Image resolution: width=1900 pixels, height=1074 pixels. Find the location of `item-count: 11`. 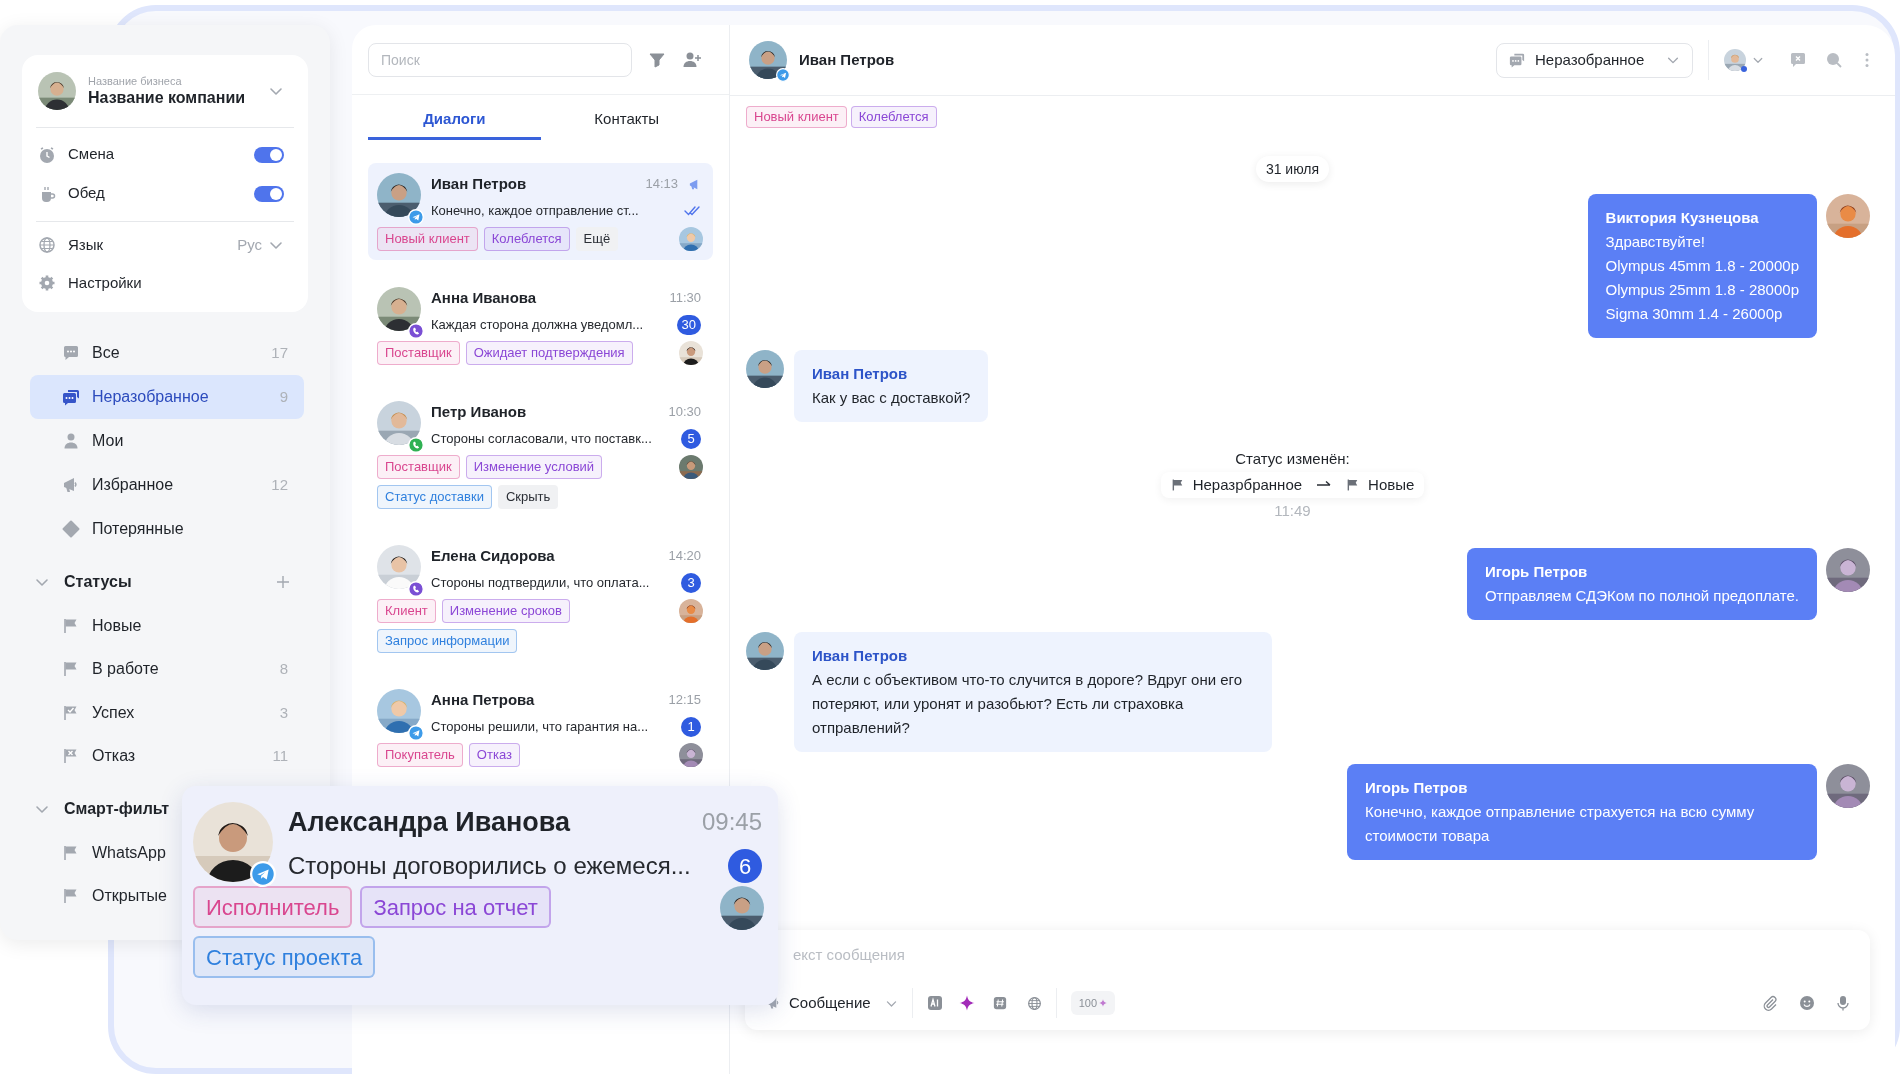

item-count: 11 is located at coordinates (280, 756).